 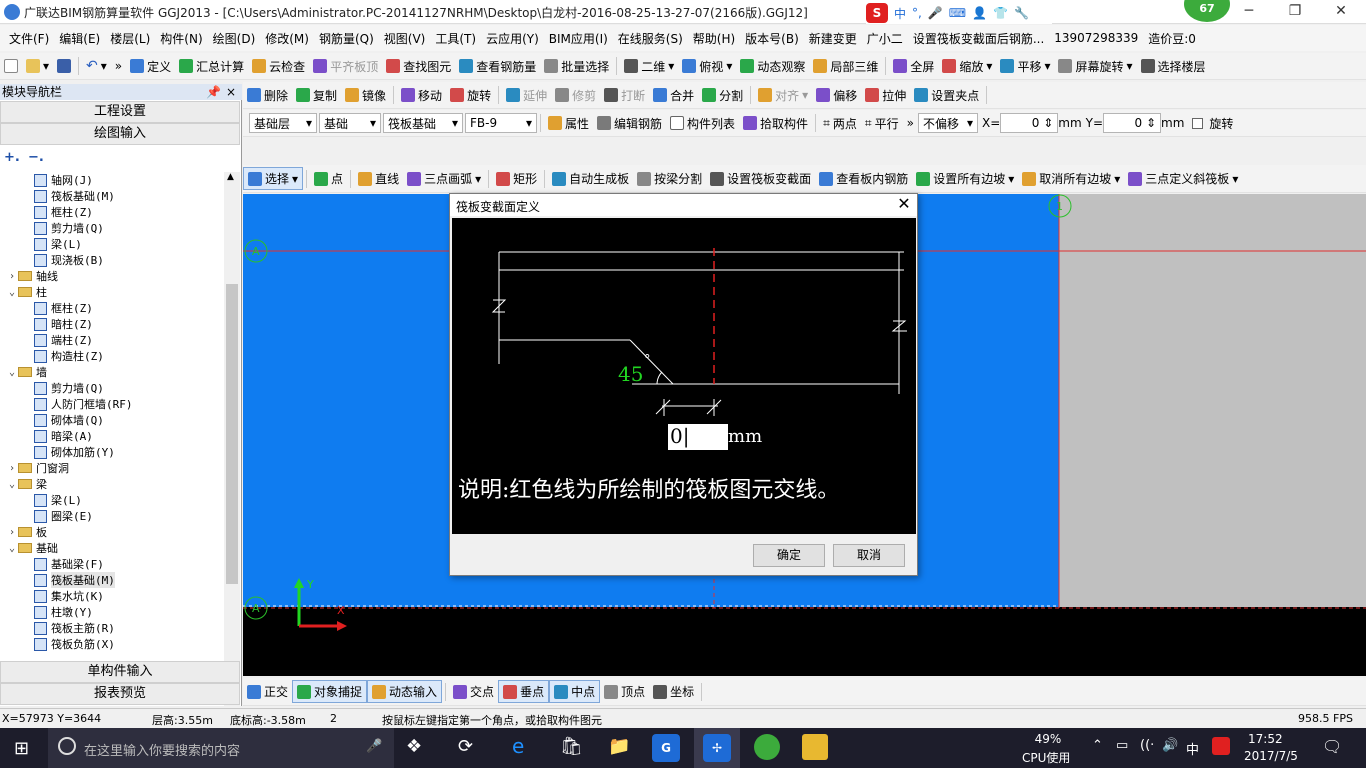 What do you see at coordinates (959, 13) in the screenshot?
I see `ime-toolbar: S 中 °, 🎤 ⌨ 👤 👕 🔧` at bounding box center [959, 13].